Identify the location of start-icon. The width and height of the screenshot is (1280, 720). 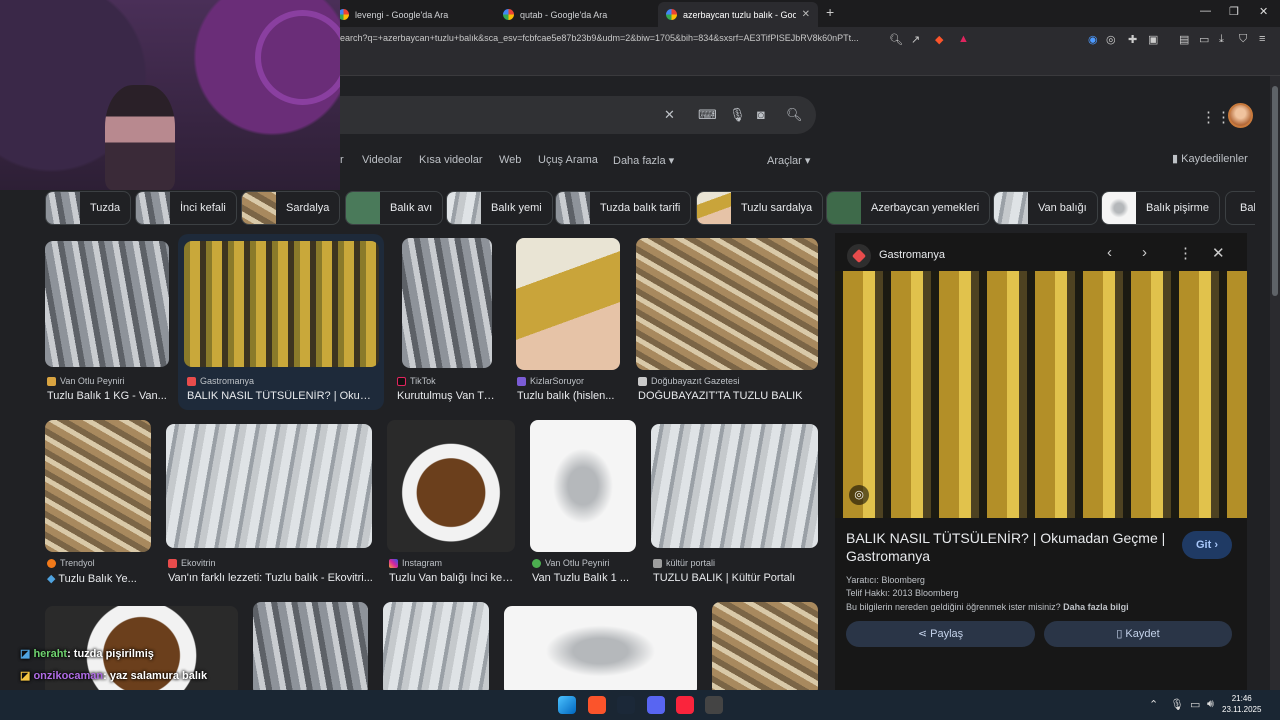
(567, 705).